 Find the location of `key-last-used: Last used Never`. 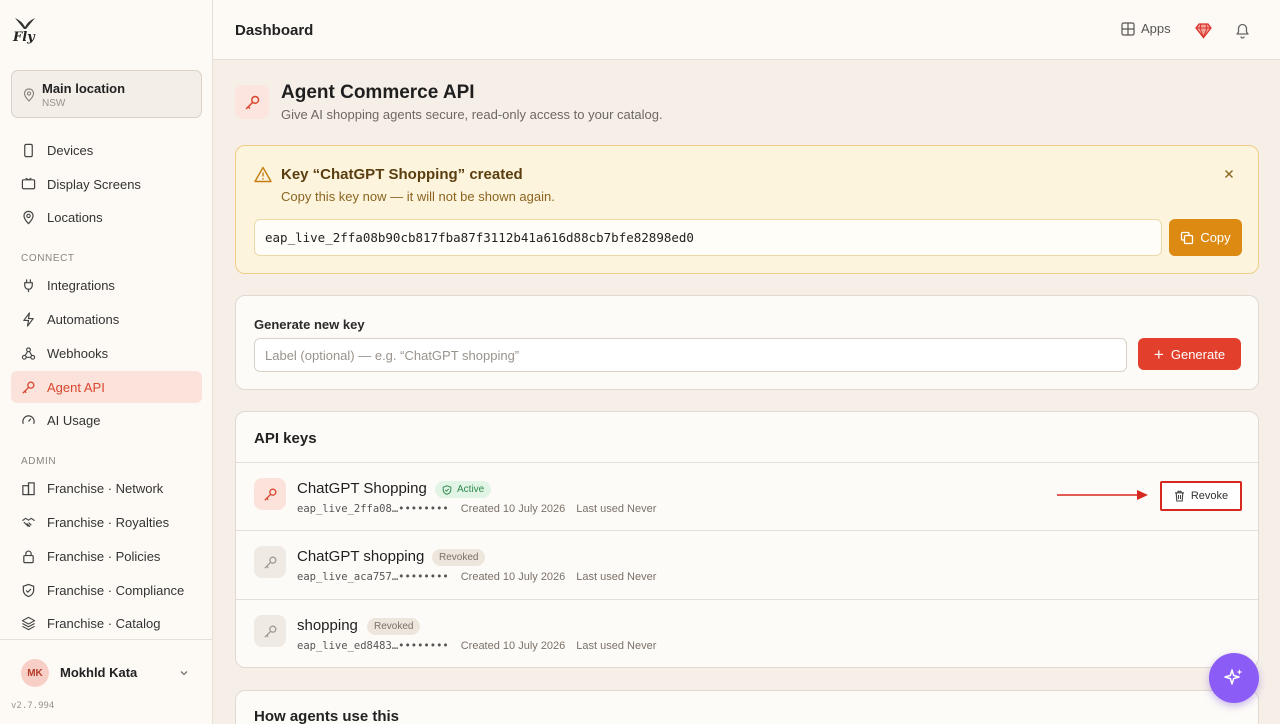

key-last-used: Last used Never is located at coordinates (616, 577).